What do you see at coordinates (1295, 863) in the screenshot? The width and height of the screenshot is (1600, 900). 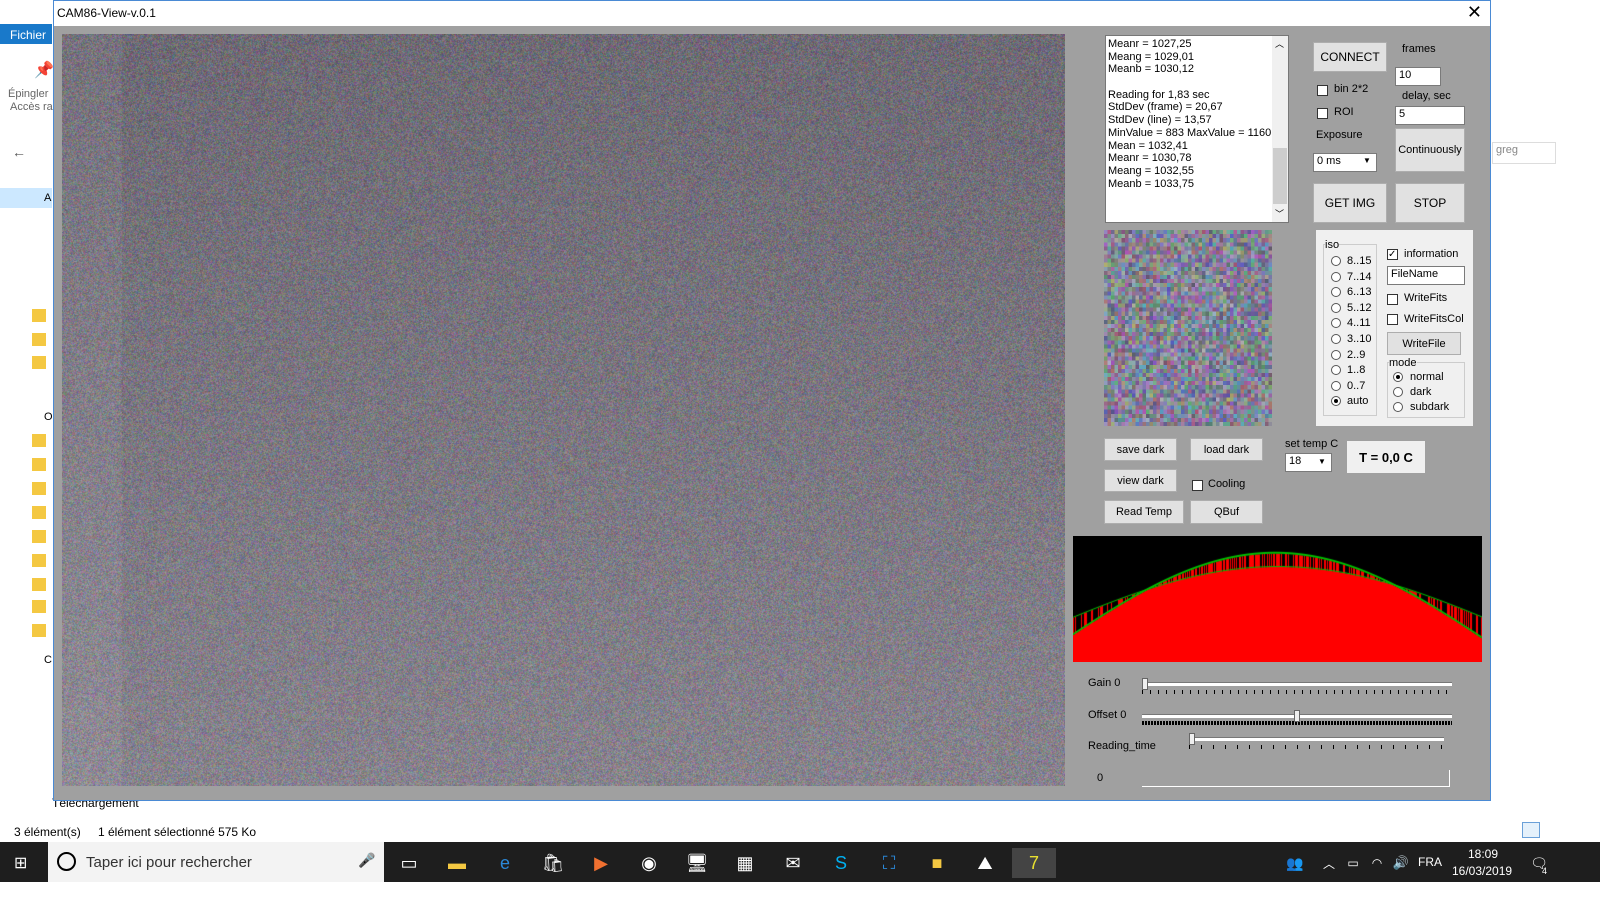 I see `people-icon: 👥` at bounding box center [1295, 863].